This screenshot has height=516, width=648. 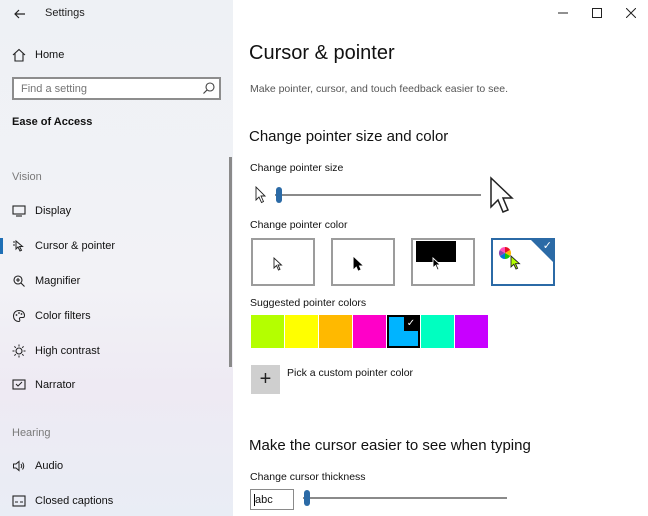 I want to click on sidebar-item-closed-captions: Closed captions, so click(x=116, y=501).